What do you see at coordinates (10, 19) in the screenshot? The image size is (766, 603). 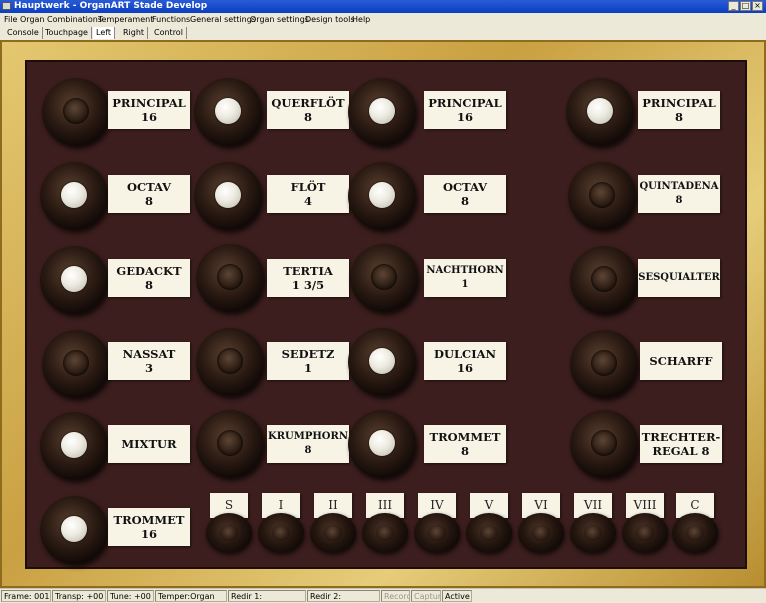 I see `menu-file: File` at bounding box center [10, 19].